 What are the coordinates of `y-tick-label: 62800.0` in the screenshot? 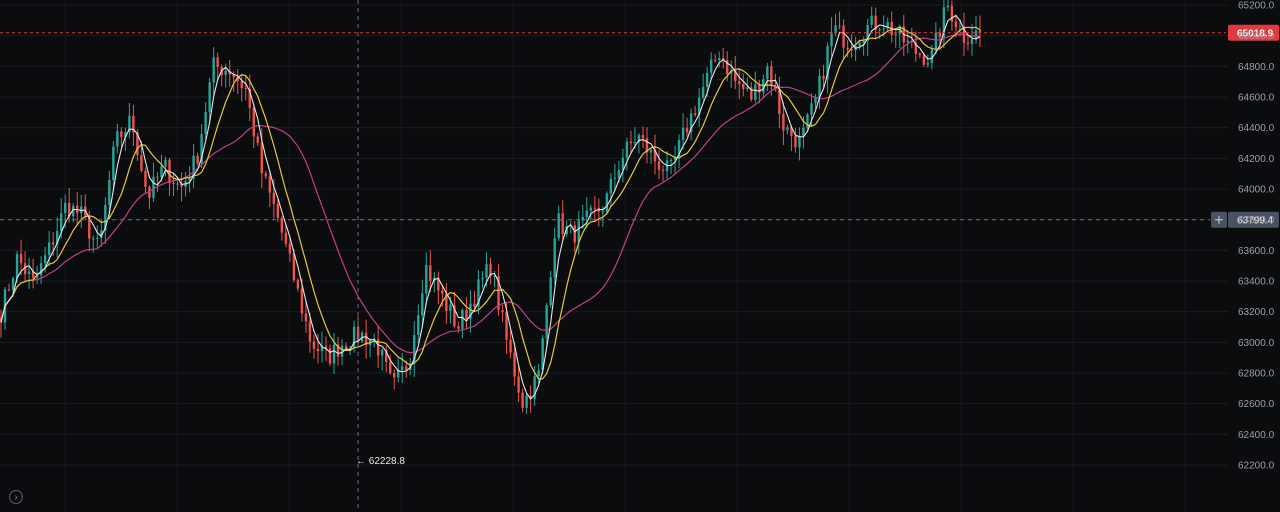 It's located at (1256, 374).